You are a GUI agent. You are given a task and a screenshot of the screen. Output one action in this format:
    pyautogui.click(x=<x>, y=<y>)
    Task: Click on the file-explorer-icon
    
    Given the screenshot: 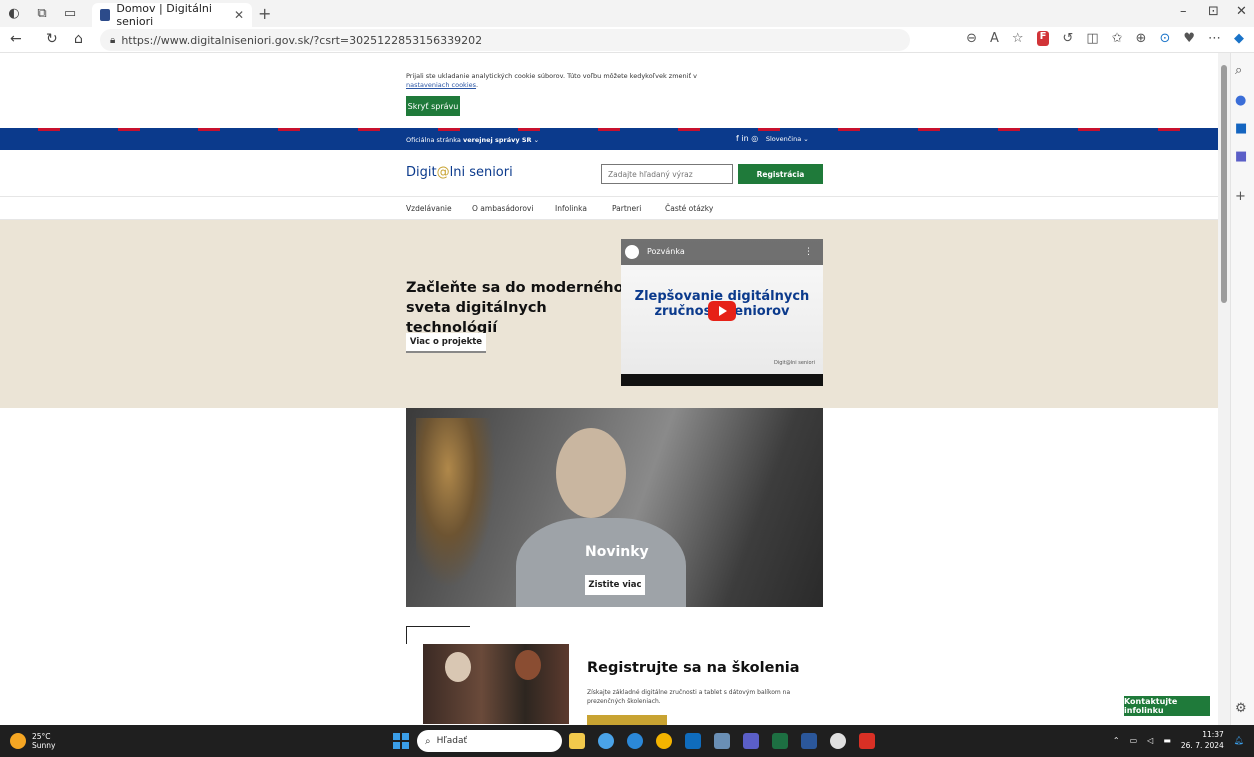 What is the action you would take?
    pyautogui.click(x=577, y=741)
    